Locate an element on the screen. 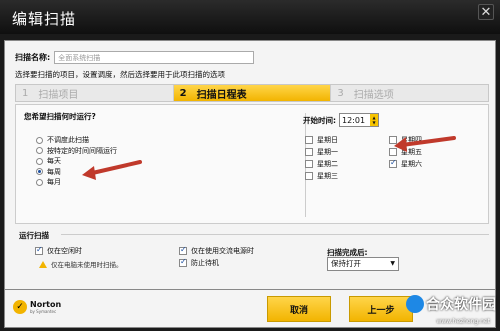 The width and height of the screenshot is (500, 331). checkbox-saturday: 星期六 is located at coordinates (405, 163).